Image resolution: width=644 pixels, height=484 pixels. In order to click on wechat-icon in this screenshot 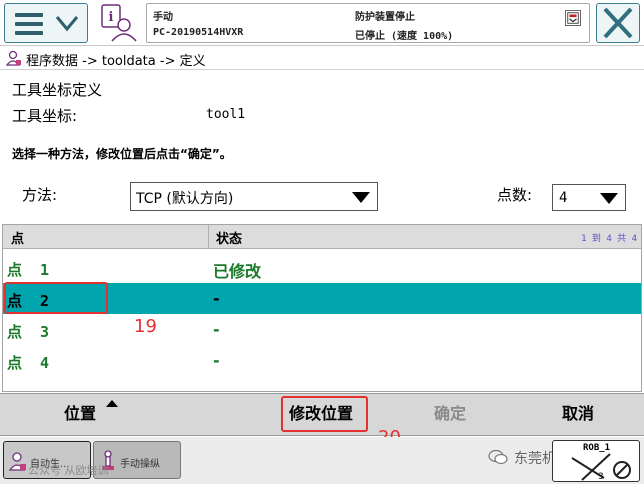, I will do `click(498, 457)`.